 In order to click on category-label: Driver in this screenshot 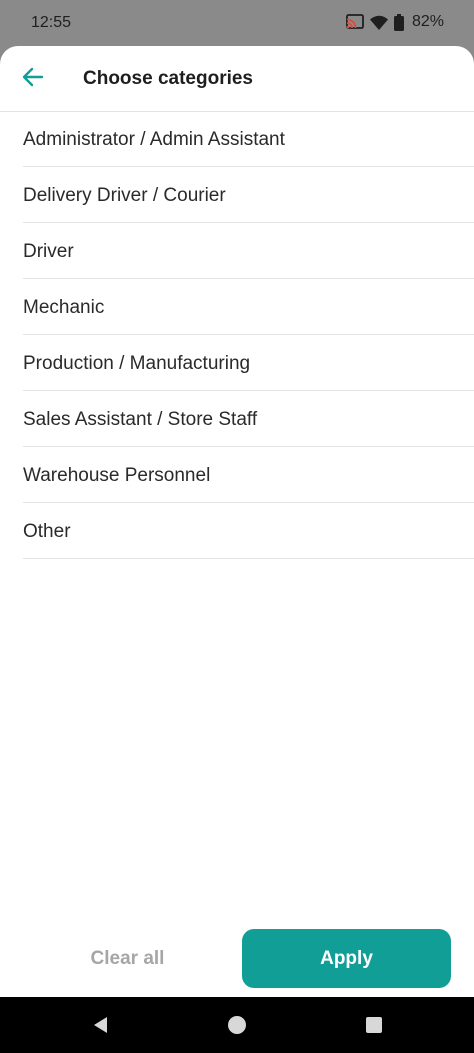, I will do `click(48, 251)`.